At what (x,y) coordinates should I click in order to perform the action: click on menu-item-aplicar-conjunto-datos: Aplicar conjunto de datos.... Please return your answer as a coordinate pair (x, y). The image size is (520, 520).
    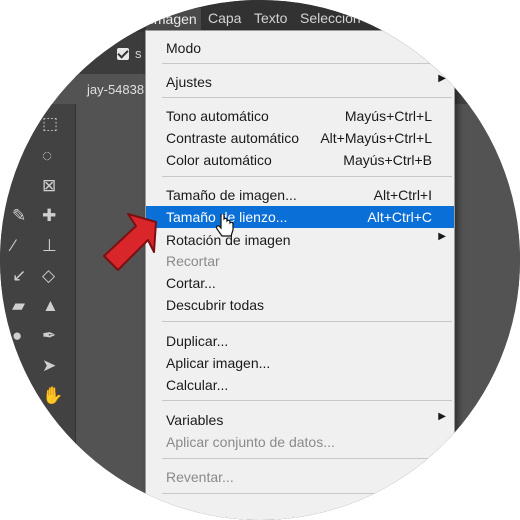
    Looking at the image, I should click on (300, 442).